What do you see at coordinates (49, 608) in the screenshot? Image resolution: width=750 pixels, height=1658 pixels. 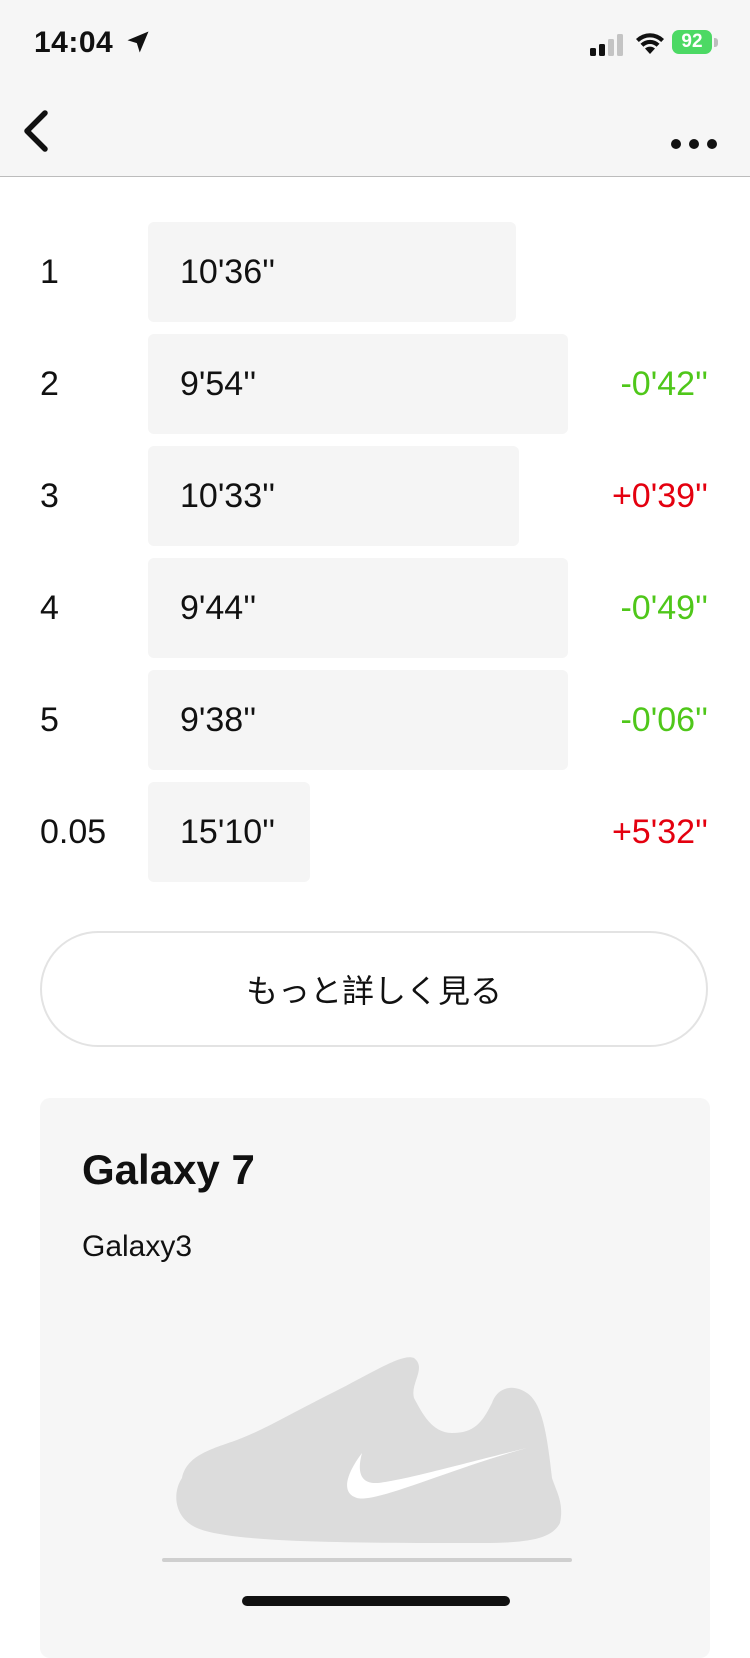 I see `split-index: 4` at bounding box center [49, 608].